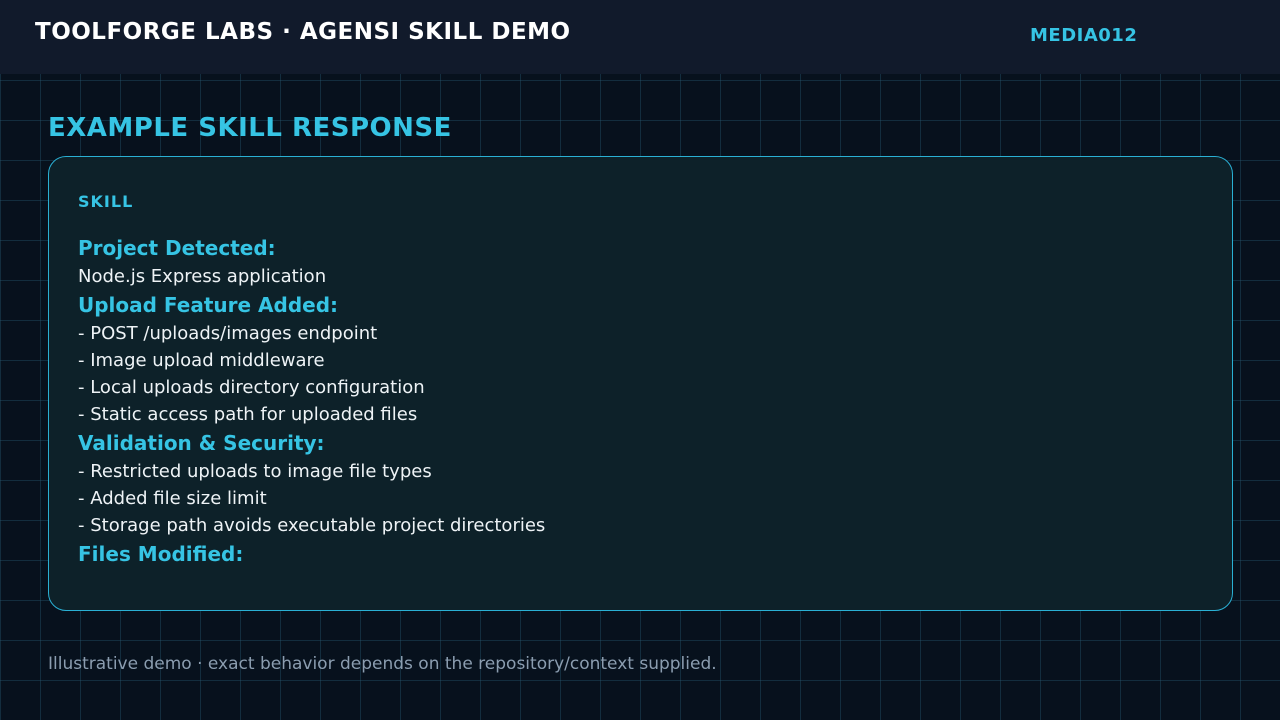 This screenshot has height=720, width=1280. Describe the element at coordinates (250, 128) in the screenshot. I see `section-heading: EXAMPLE SKILL RESPONSE` at that location.